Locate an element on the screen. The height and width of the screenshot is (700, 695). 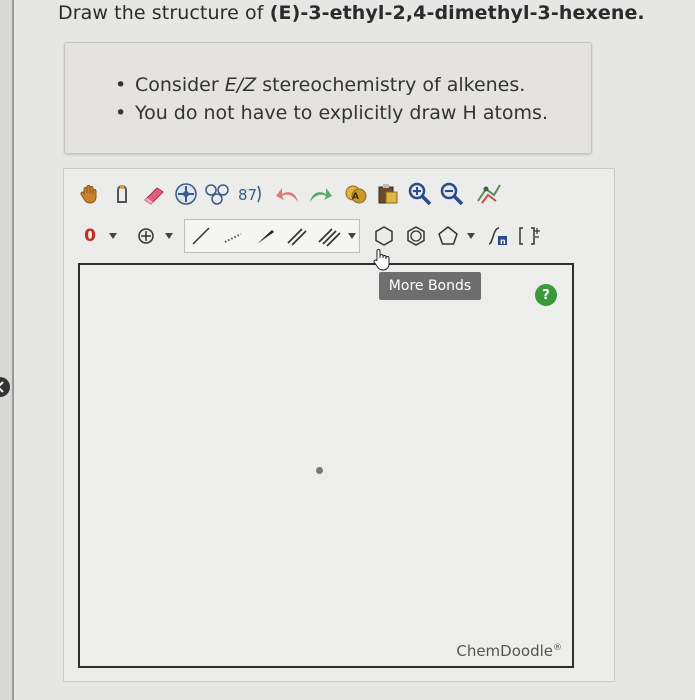
clean-button is located at coordinates (488, 194).